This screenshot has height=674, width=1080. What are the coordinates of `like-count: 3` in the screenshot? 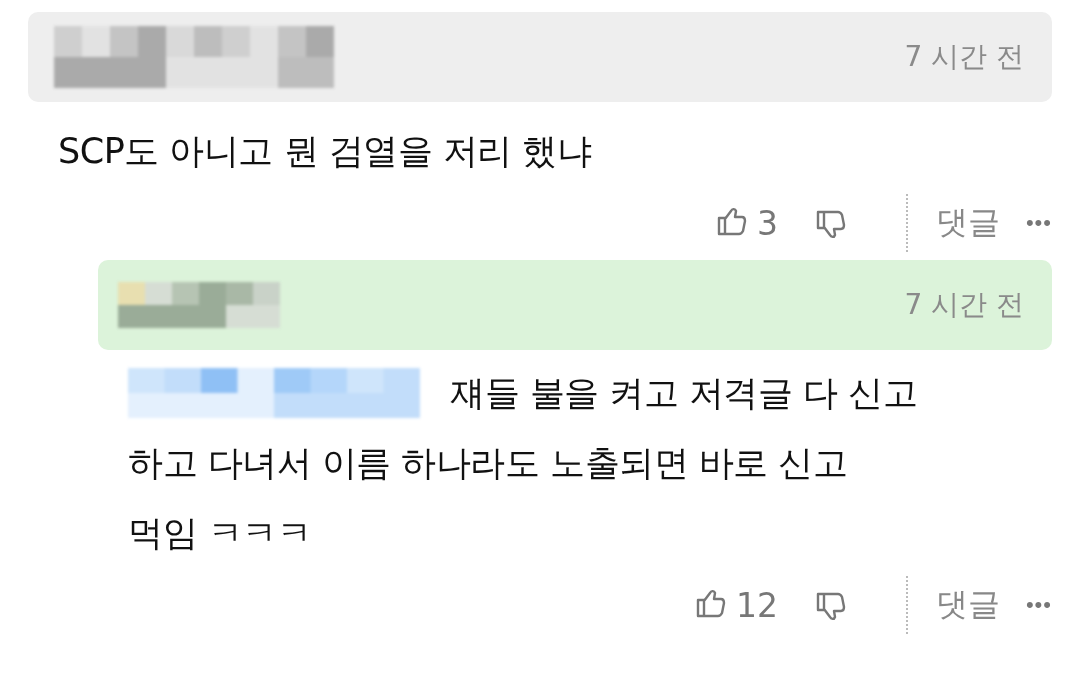 It's located at (767, 223).